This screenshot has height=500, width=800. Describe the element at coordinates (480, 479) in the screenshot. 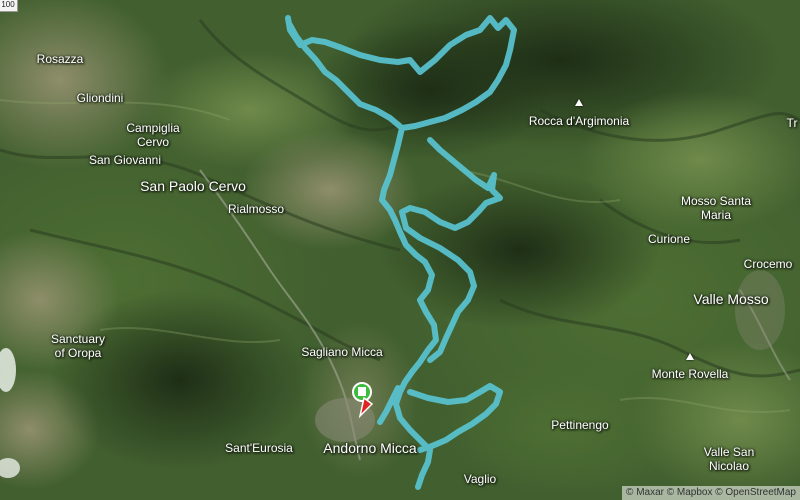

I see `place-label-vaglio: Vaglio` at that location.